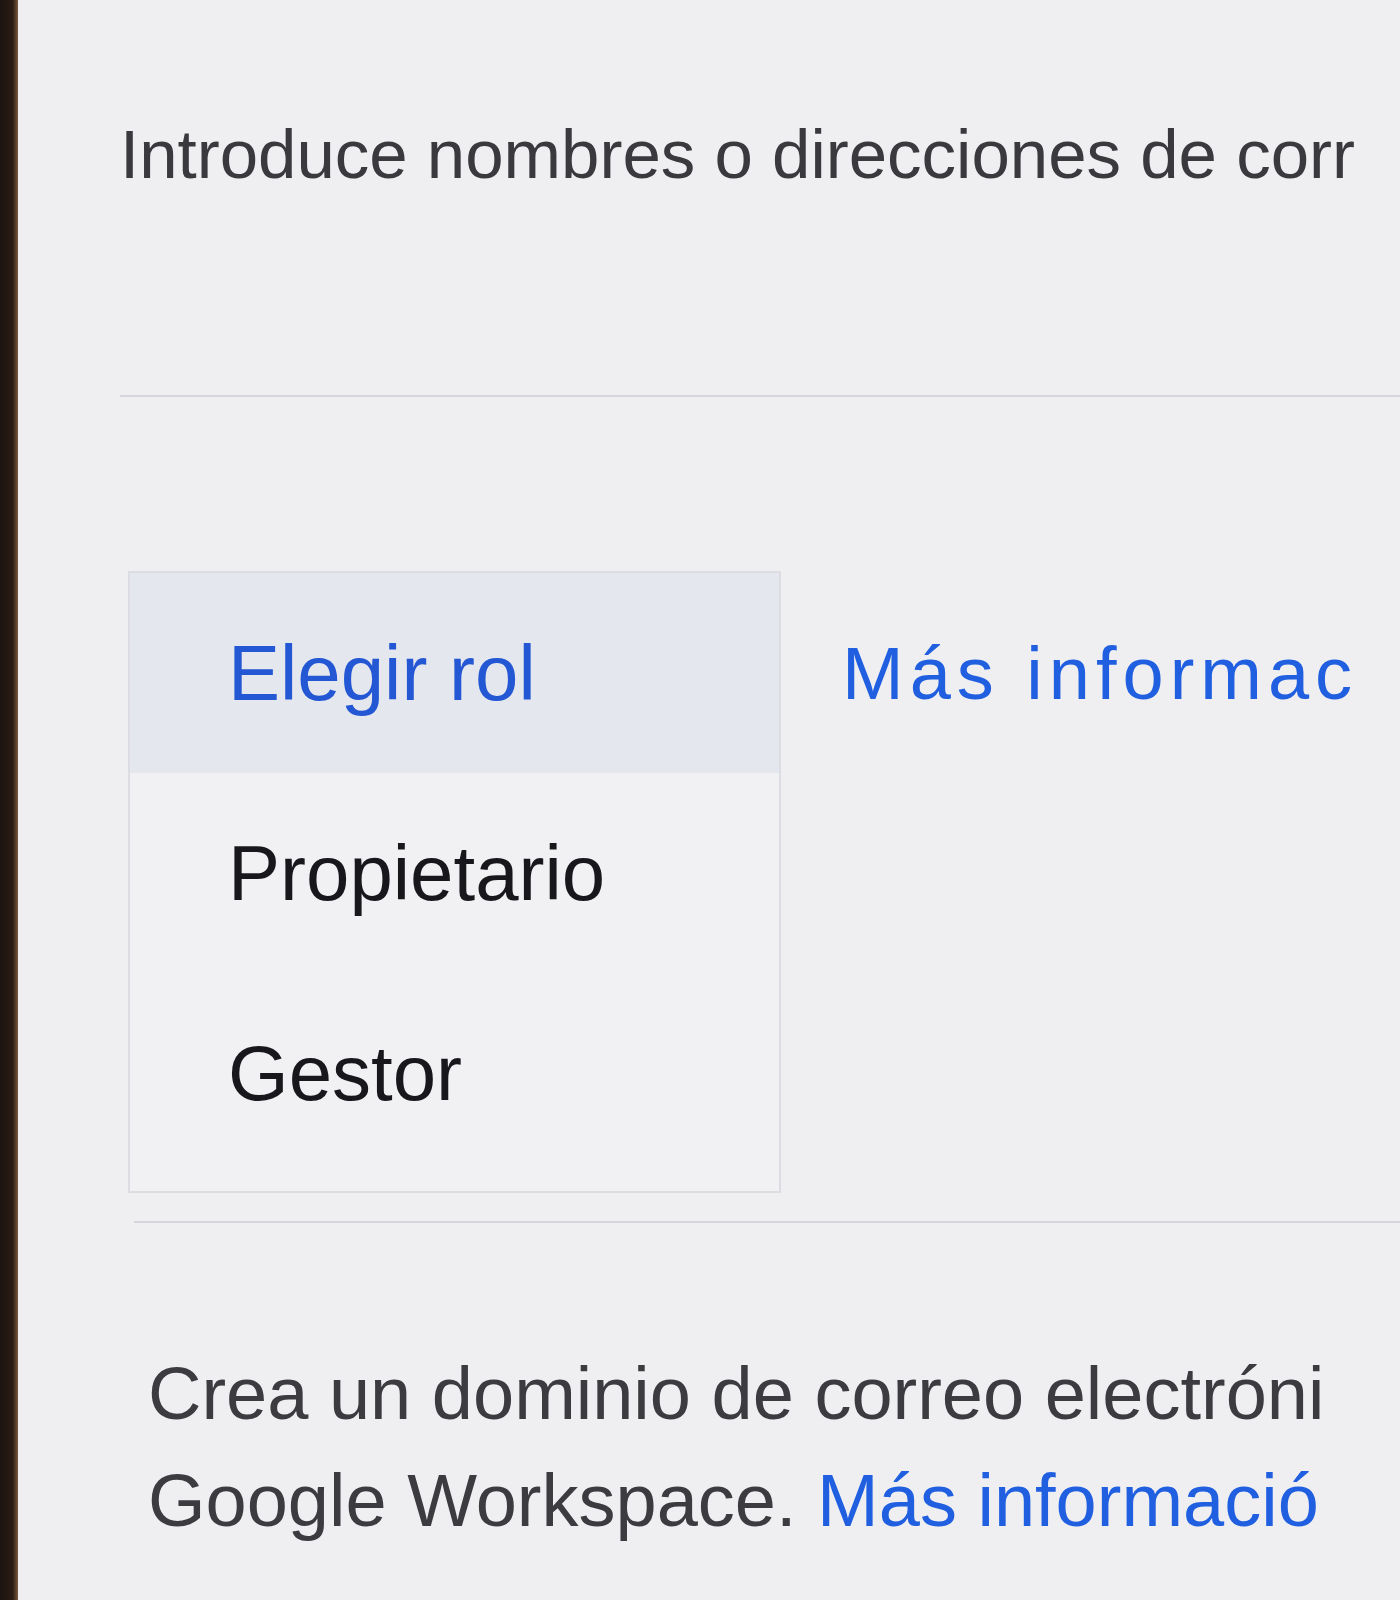 Image resolution: width=1400 pixels, height=1600 pixels. What do you see at coordinates (737, 155) in the screenshot?
I see `prompt-text: Introduce nombres o direcciones de corr` at bounding box center [737, 155].